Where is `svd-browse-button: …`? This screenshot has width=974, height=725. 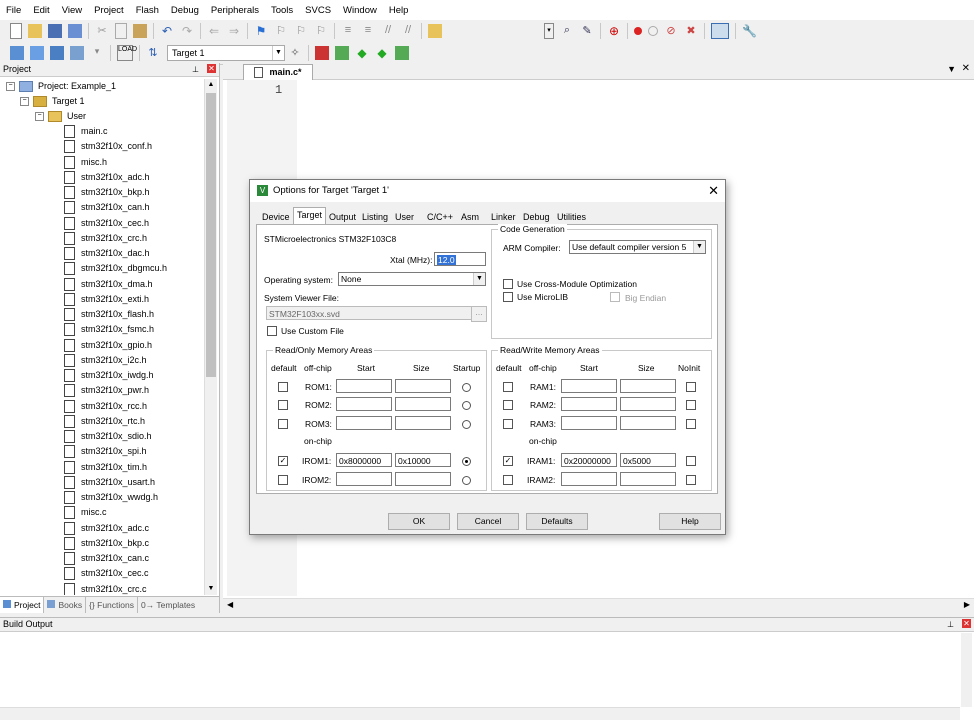
svd-browse-button: … is located at coordinates (479, 314).